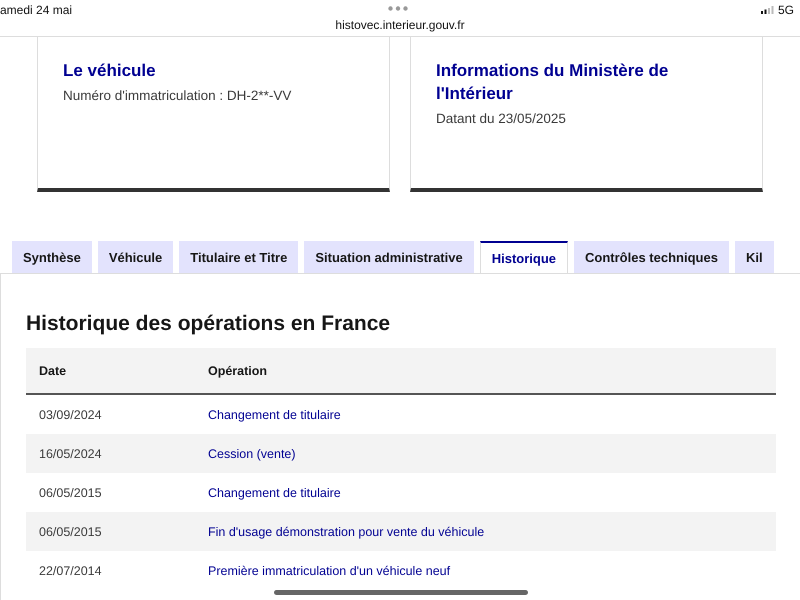 This screenshot has height=600, width=800. Describe the element at coordinates (524, 257) in the screenshot. I see `tab: Historique` at that location.